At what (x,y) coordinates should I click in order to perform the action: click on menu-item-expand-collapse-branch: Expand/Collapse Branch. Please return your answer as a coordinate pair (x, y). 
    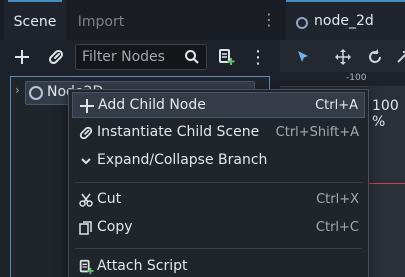
    Looking at the image, I should click on (218, 161).